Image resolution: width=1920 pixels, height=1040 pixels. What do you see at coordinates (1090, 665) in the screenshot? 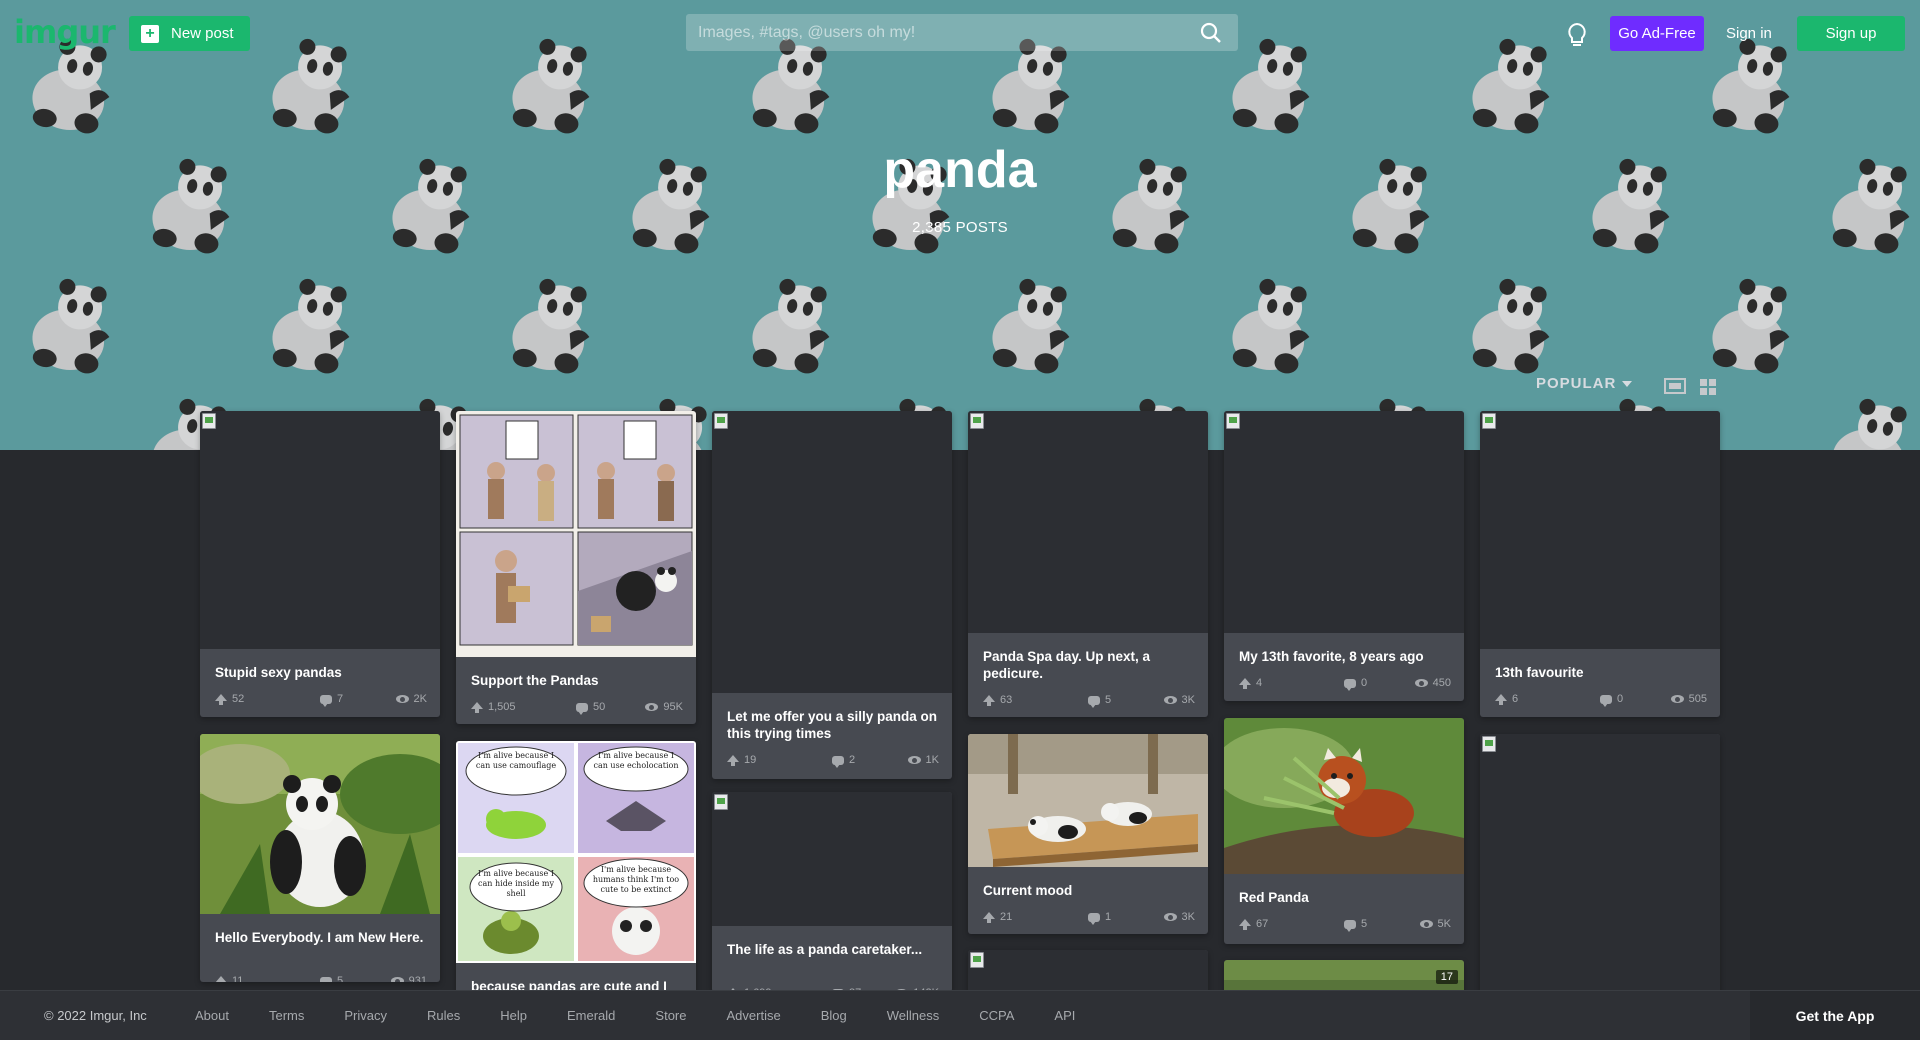
I see `post-title: Panda Spa day. Up next, a pedicure.` at bounding box center [1090, 665].